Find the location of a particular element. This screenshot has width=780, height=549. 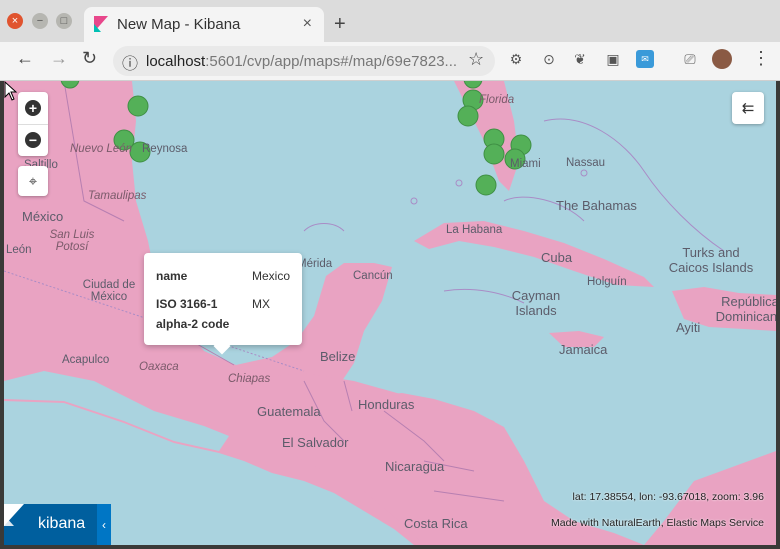

tooltip-name-key: name is located at coordinates (172, 276).